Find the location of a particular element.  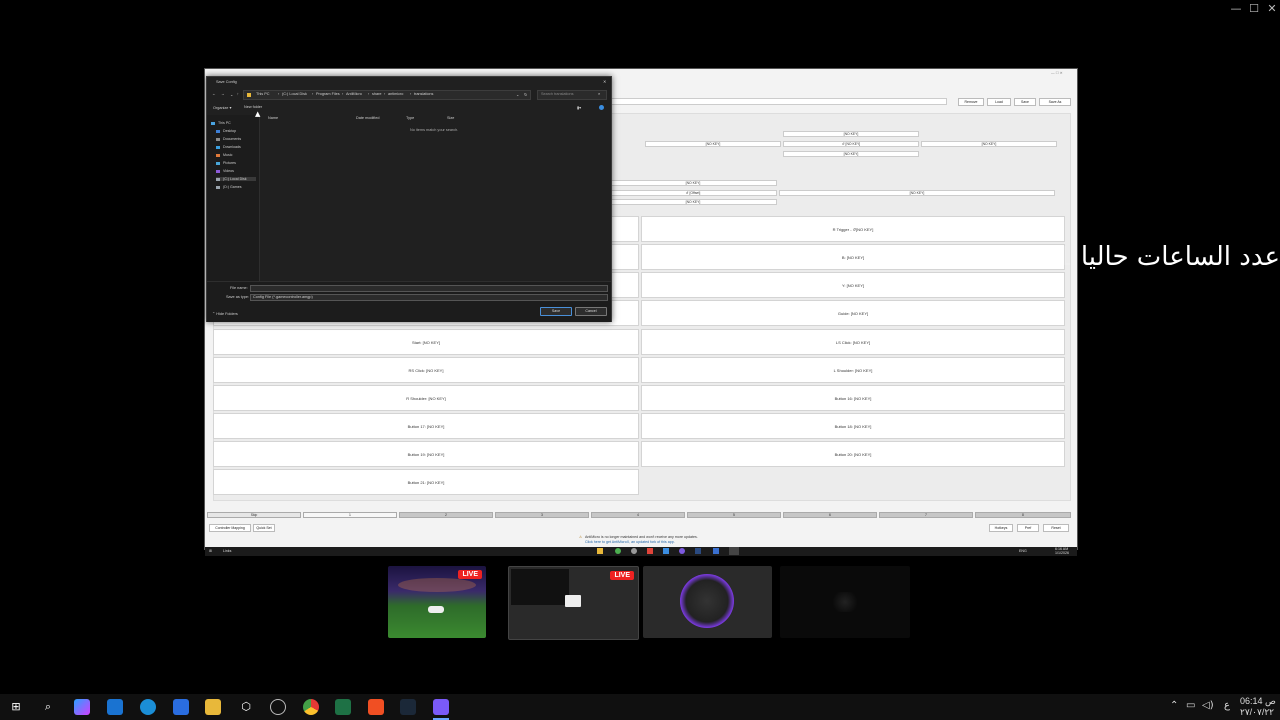

antimicro-taskbar-icon is located at coordinates (734, 551).